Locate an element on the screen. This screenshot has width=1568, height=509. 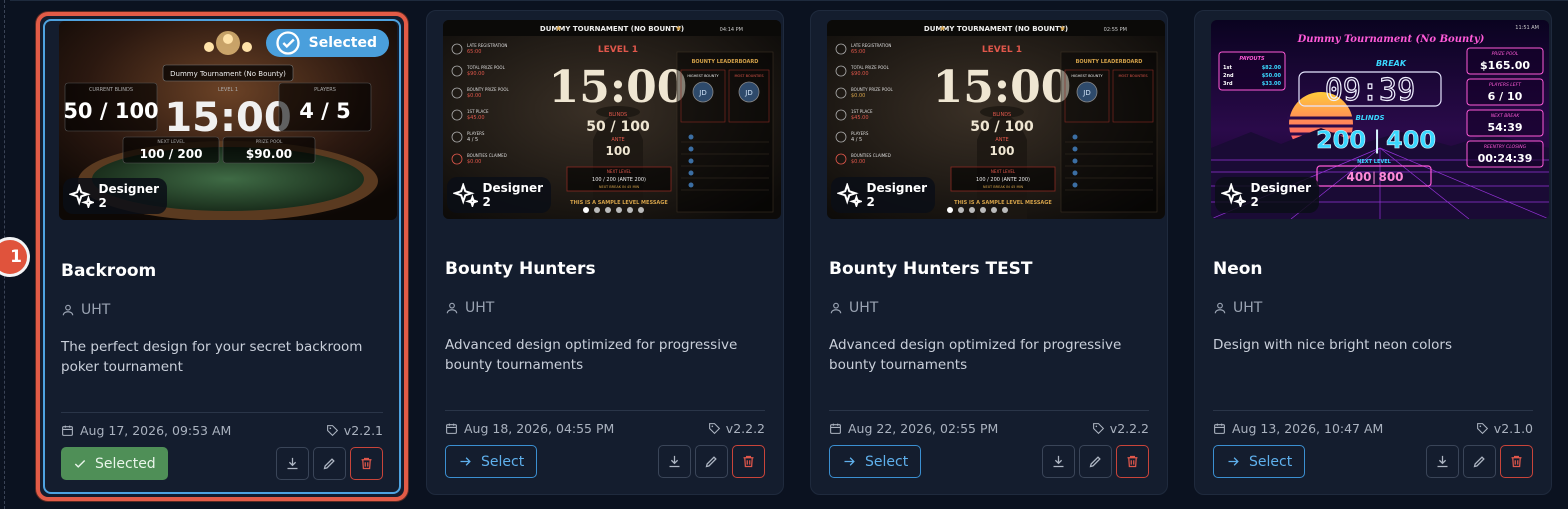
preview-stat-label: PLAYERS is located at coordinates (860, 133).